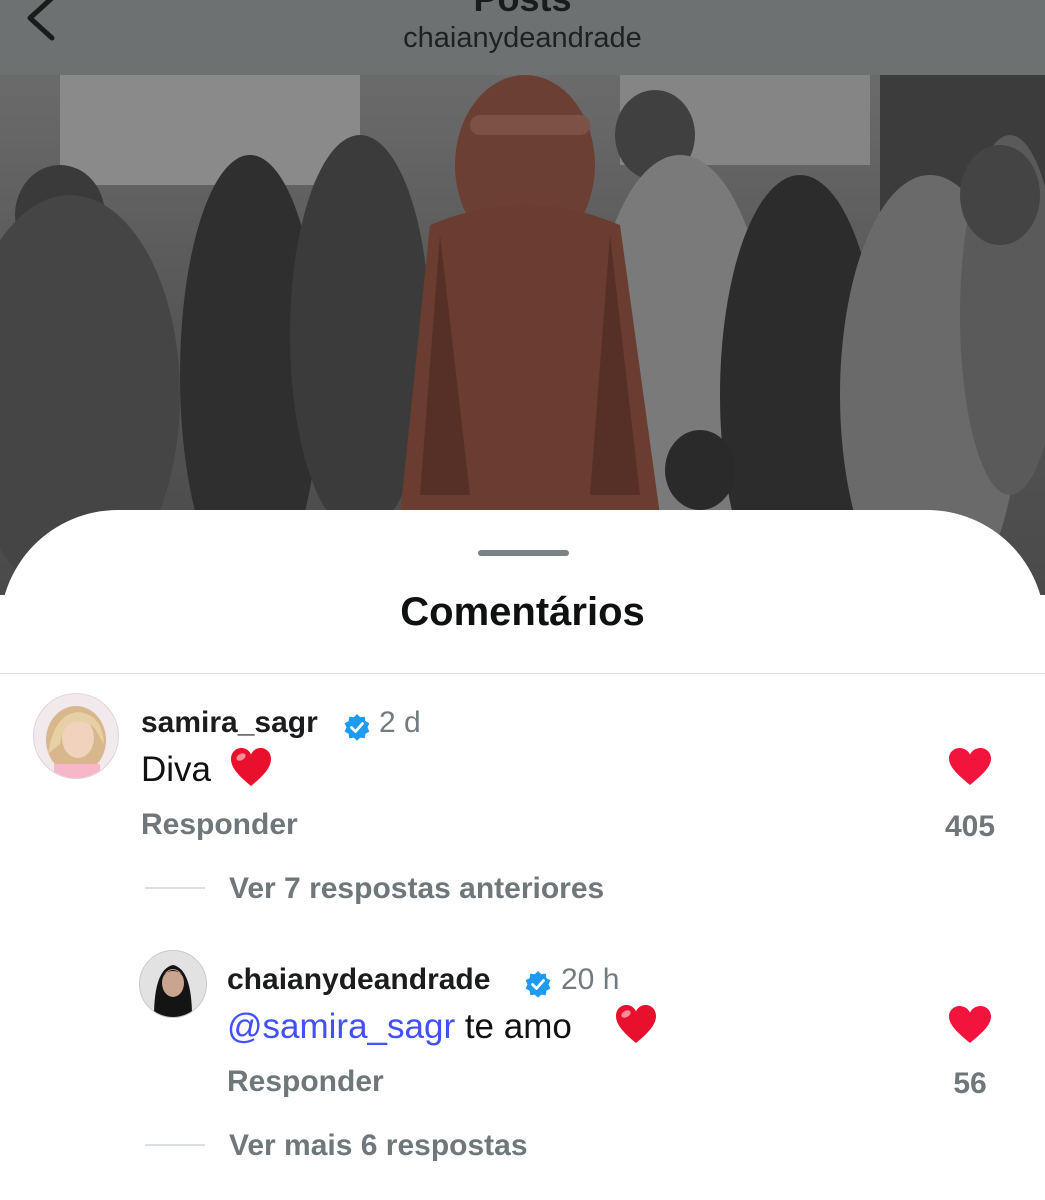 The height and width of the screenshot is (1200, 1045). I want to click on comment-text: Diva, so click(176, 769).